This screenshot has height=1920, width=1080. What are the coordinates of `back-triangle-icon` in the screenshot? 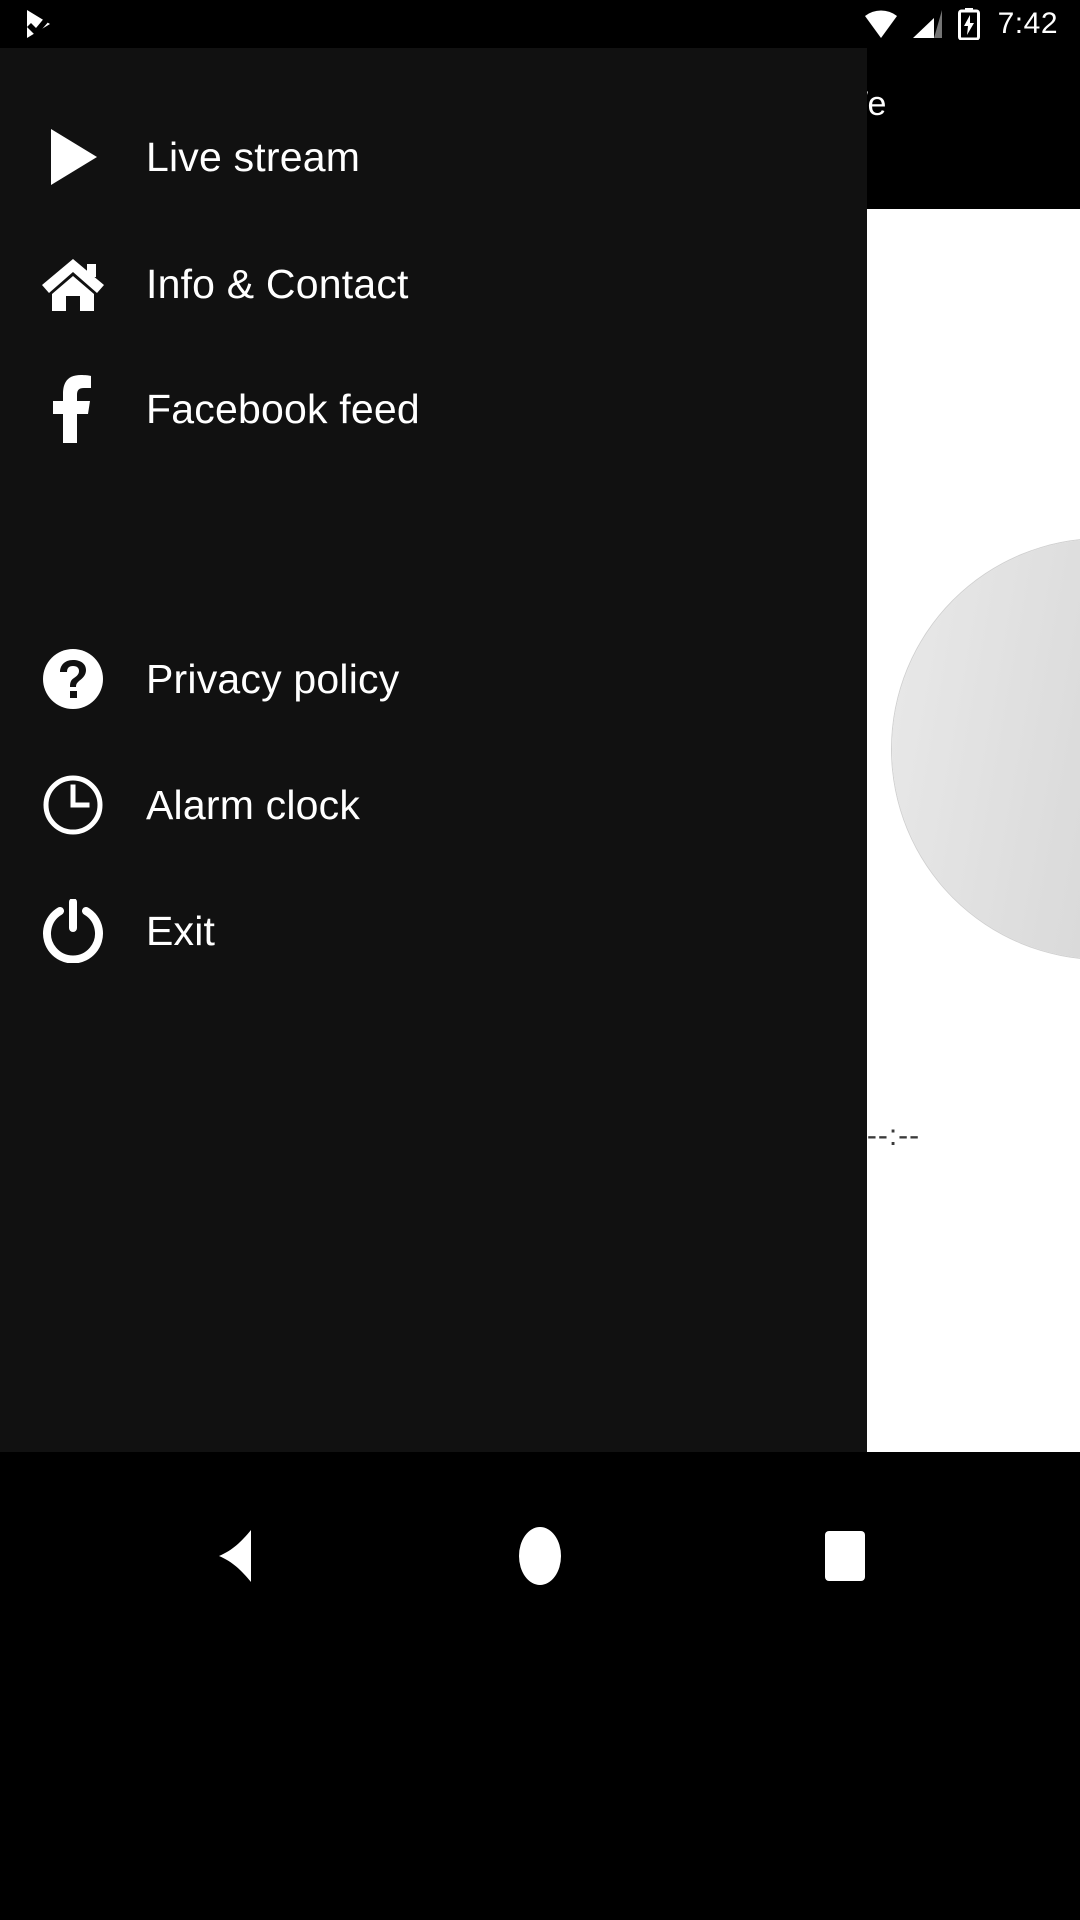 It's located at (235, 1556).